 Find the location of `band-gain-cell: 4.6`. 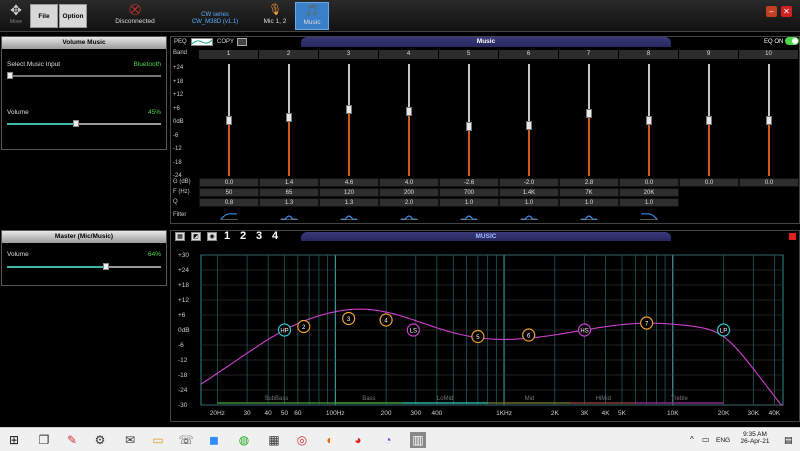

band-gain-cell: 4.6 is located at coordinates (349, 182).